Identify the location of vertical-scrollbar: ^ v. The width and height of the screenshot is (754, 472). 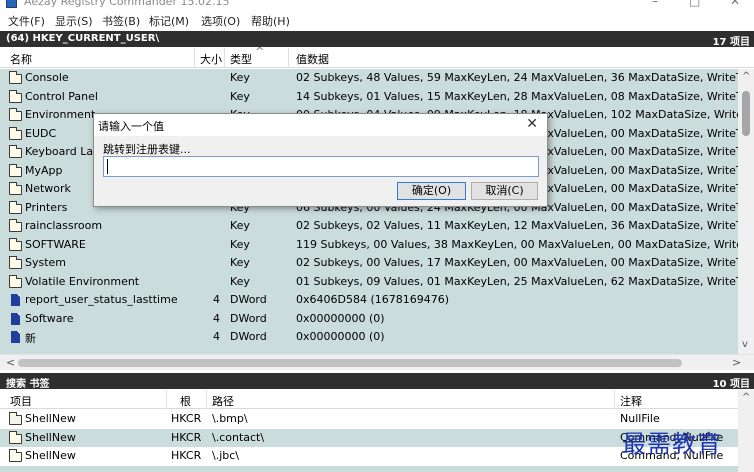
(746, 211).